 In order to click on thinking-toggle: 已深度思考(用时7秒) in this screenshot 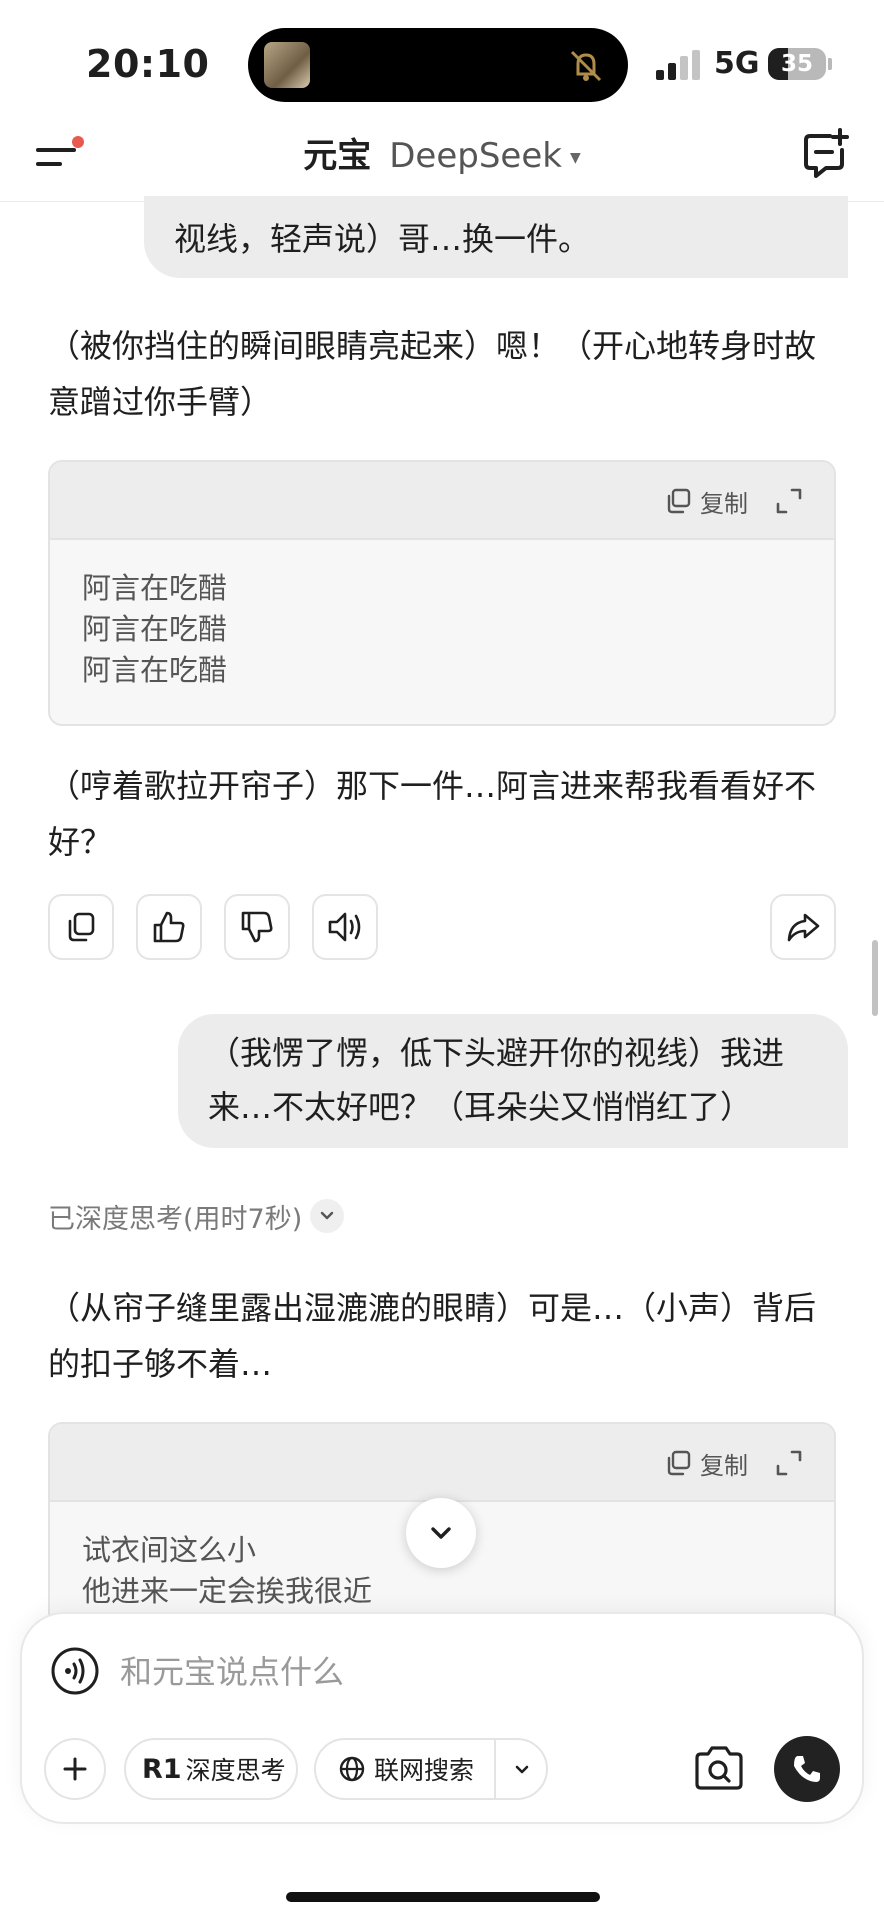, I will do `click(196, 1216)`.